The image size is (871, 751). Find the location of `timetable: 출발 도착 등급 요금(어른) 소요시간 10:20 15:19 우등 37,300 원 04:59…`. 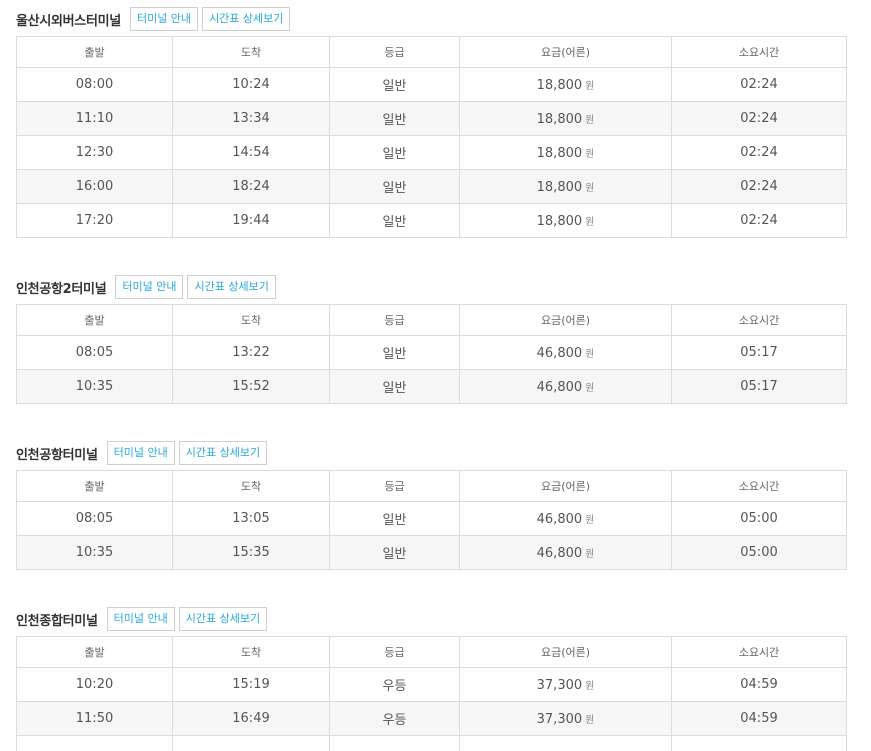

timetable: 출발 도착 등급 요금(어른) 소요시간 10:20 15:19 우등 37,300 원 04:59… is located at coordinates (431, 693).